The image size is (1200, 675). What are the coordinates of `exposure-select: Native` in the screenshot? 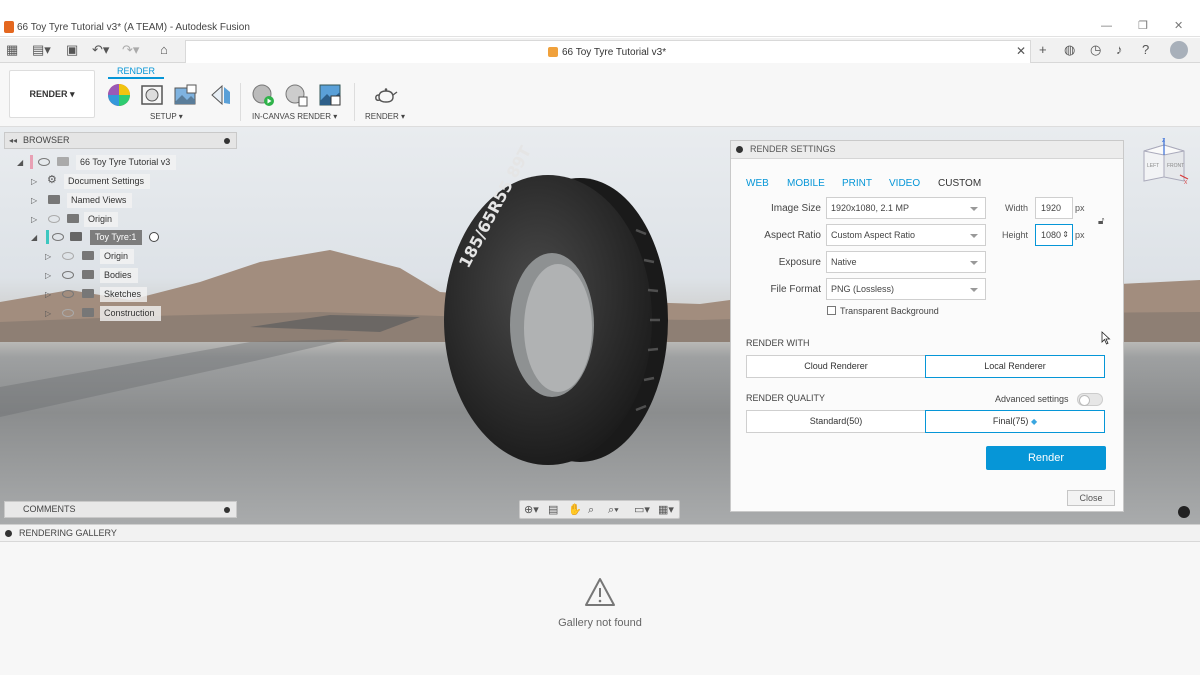 It's located at (906, 262).